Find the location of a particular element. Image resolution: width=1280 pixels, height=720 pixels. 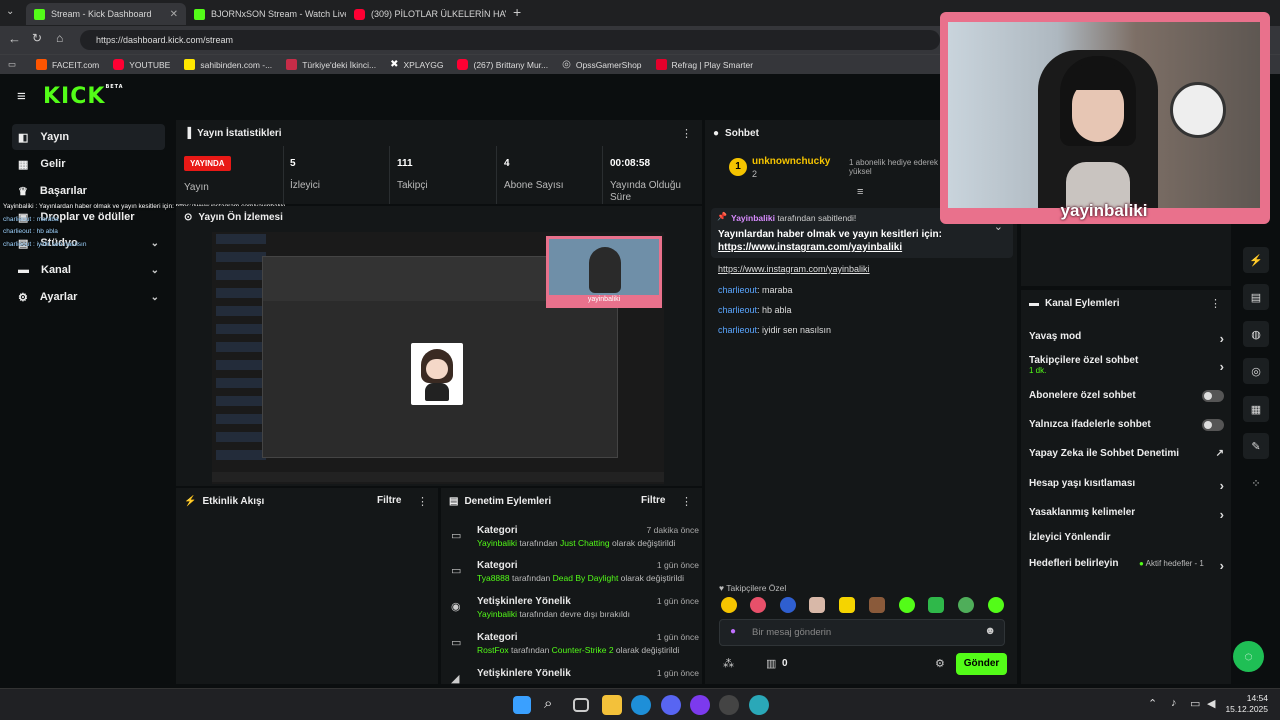

task-view-icon is located at coordinates (581, 705).